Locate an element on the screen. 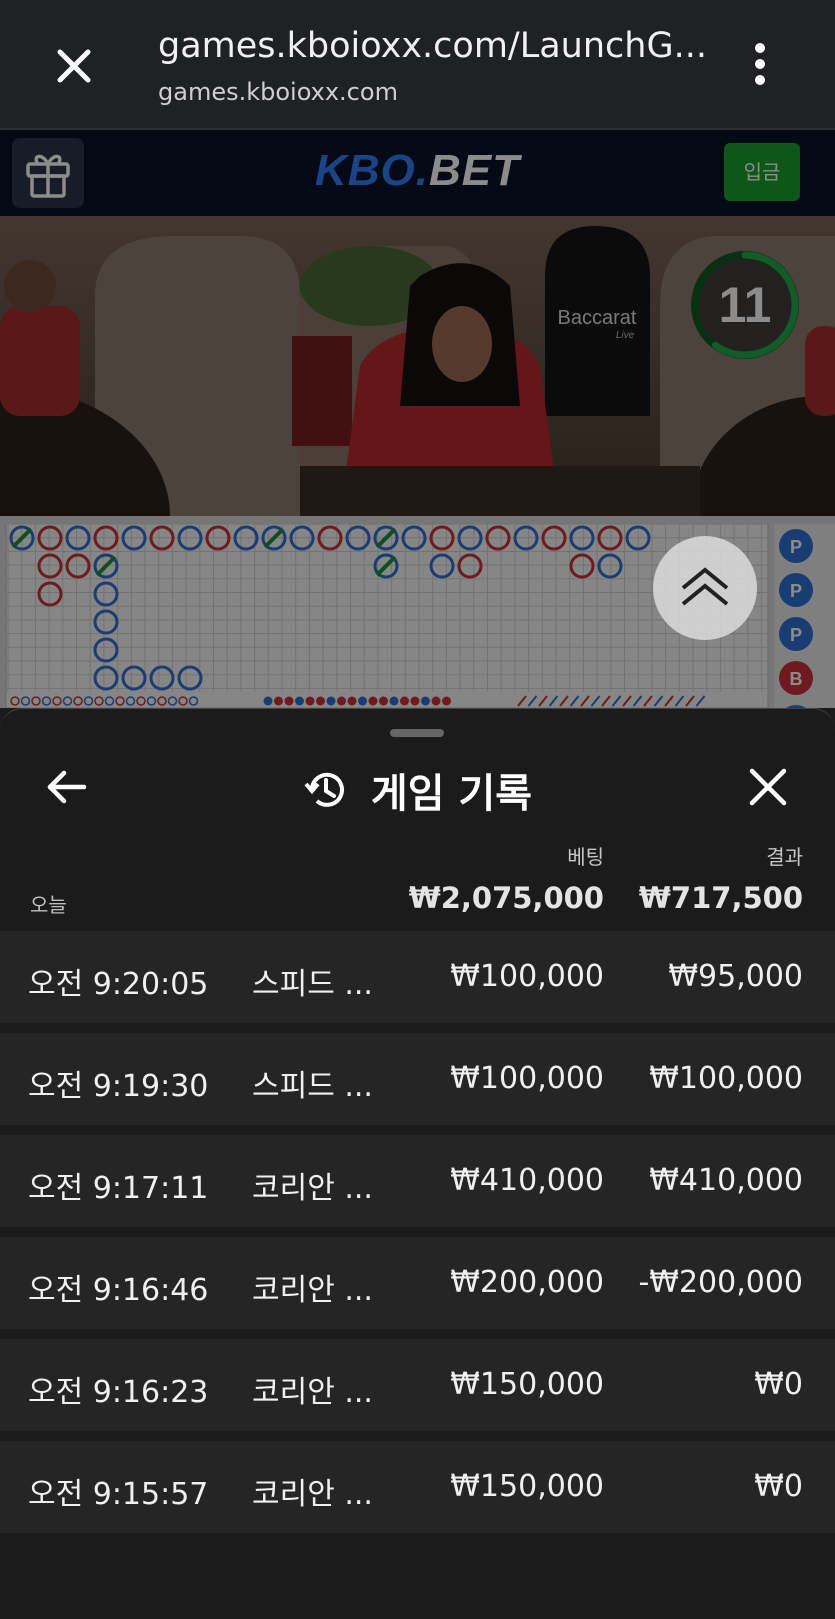  row-time: 오전 9:20:05 is located at coordinates (118, 984).